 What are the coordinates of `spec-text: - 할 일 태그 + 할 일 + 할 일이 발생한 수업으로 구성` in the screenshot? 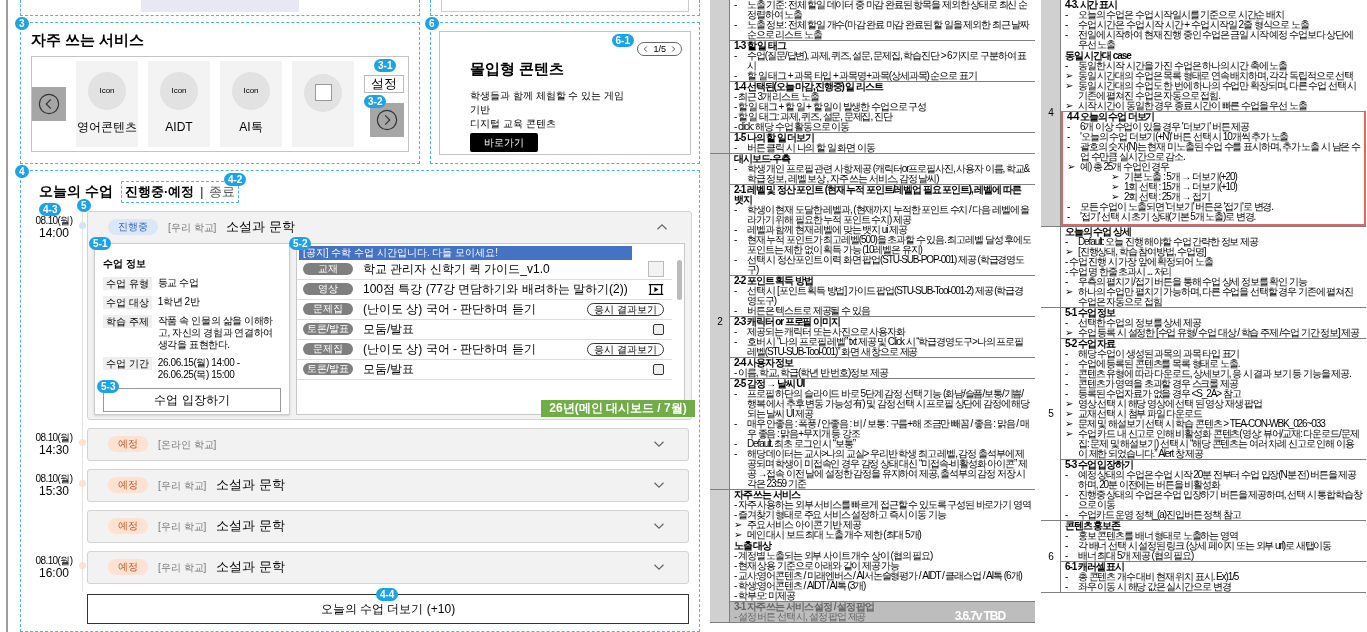 It's located at (830, 107).